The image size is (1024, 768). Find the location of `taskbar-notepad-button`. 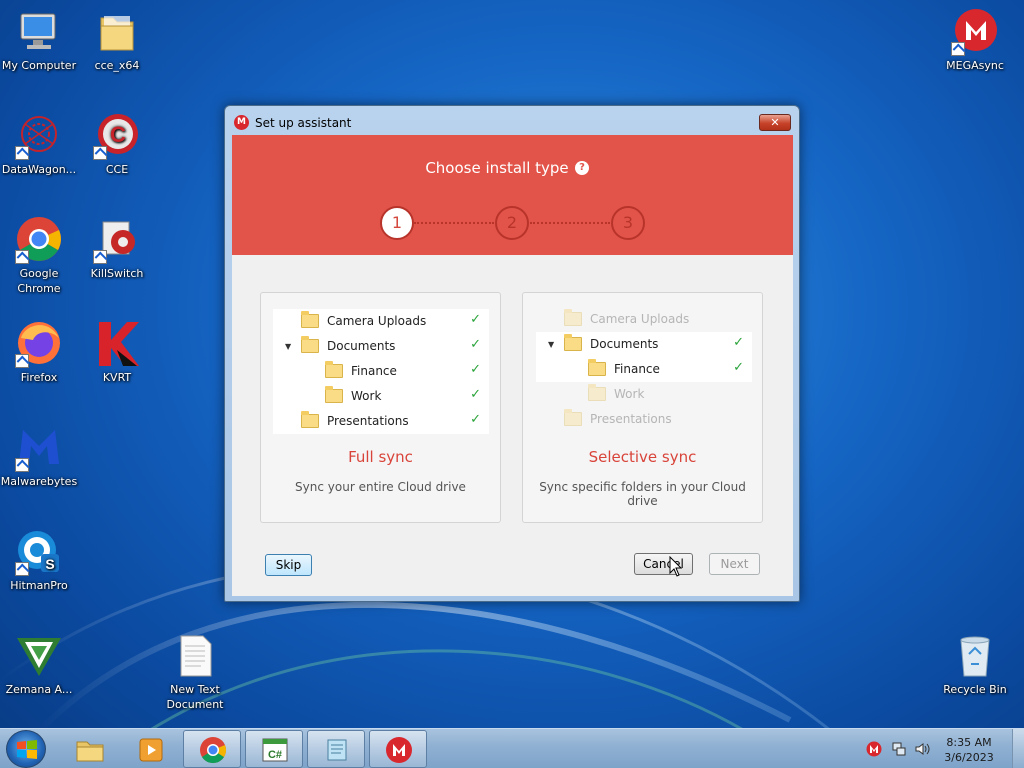

taskbar-notepad-button is located at coordinates (336, 749).